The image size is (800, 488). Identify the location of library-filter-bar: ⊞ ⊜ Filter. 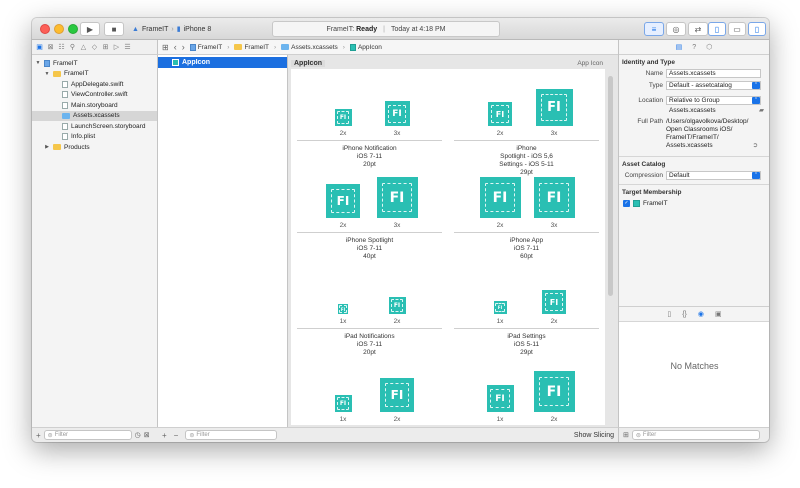
(693, 434).